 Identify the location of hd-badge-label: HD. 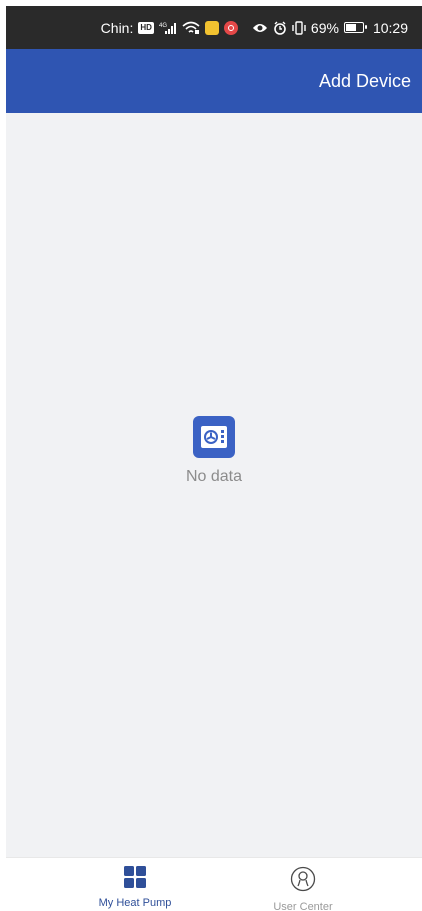
(146, 27).